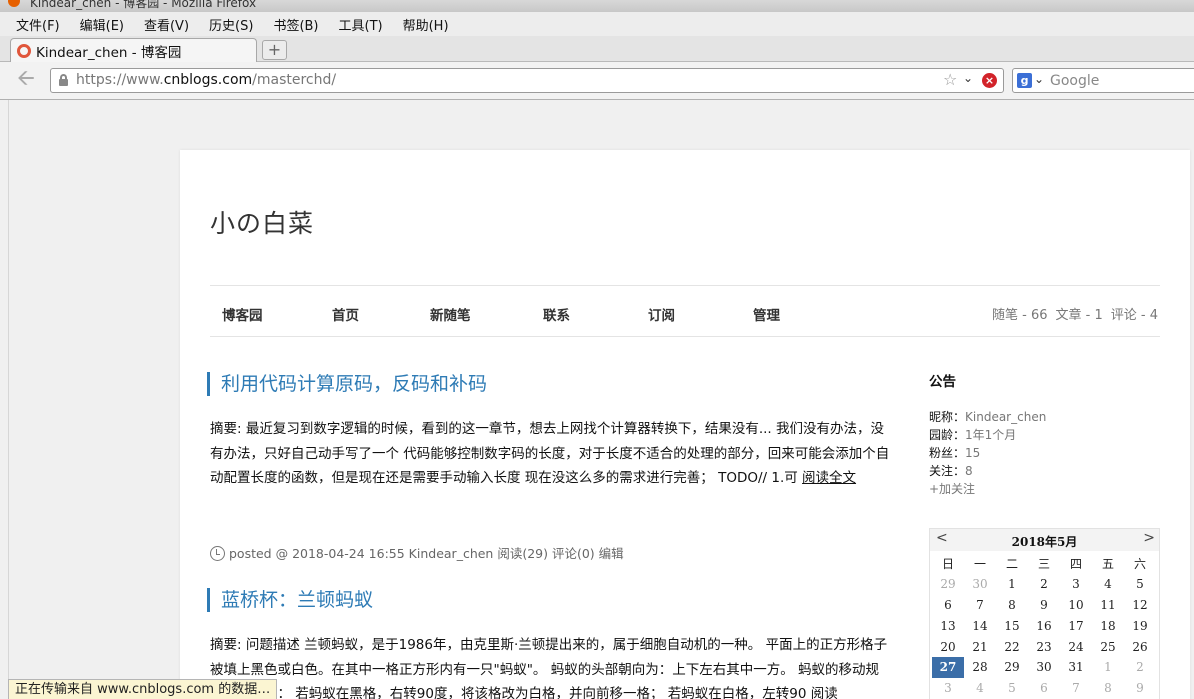  Describe the element at coordinates (685, 336) in the screenshot. I see `nav-bottom-divider` at that location.